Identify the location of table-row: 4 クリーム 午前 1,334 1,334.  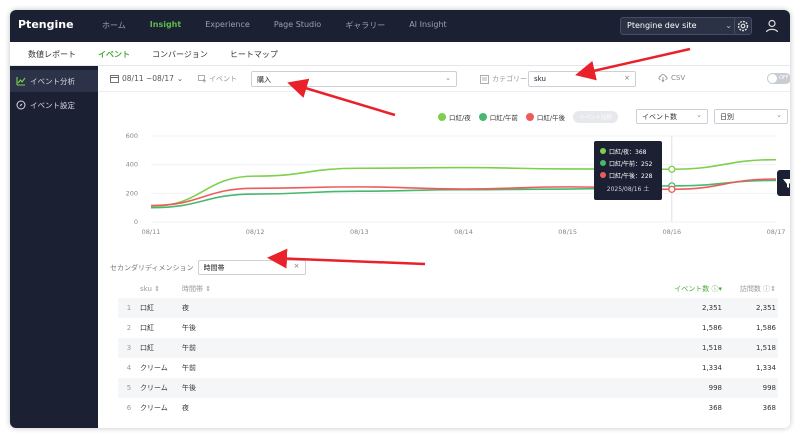
(448, 368).